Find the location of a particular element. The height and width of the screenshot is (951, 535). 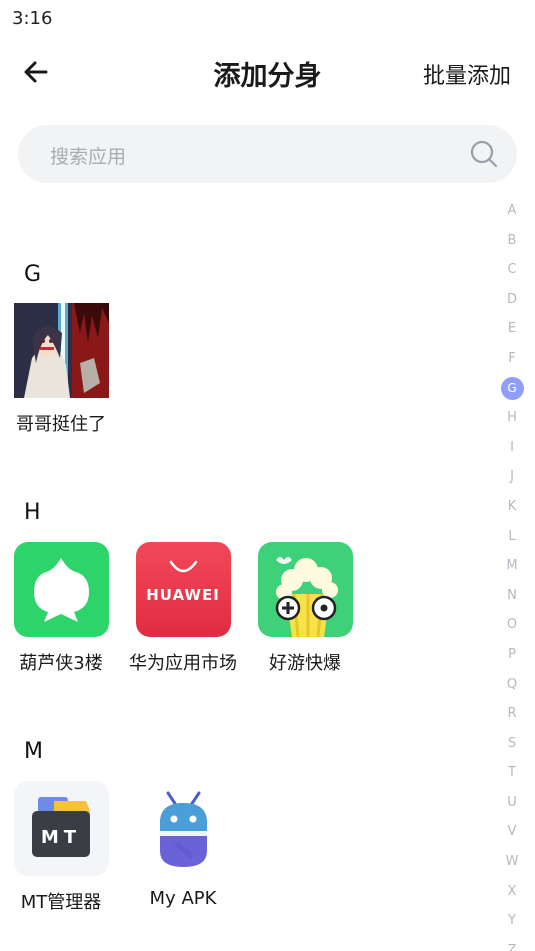

alphabet-letter-o: O is located at coordinates (512, 625).